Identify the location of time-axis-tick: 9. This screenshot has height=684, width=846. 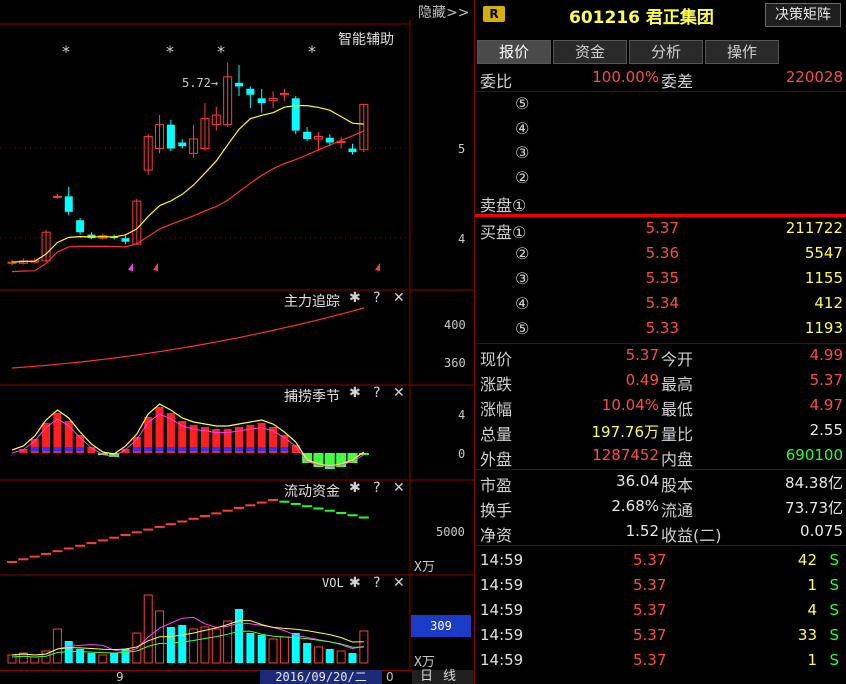
(120, 677).